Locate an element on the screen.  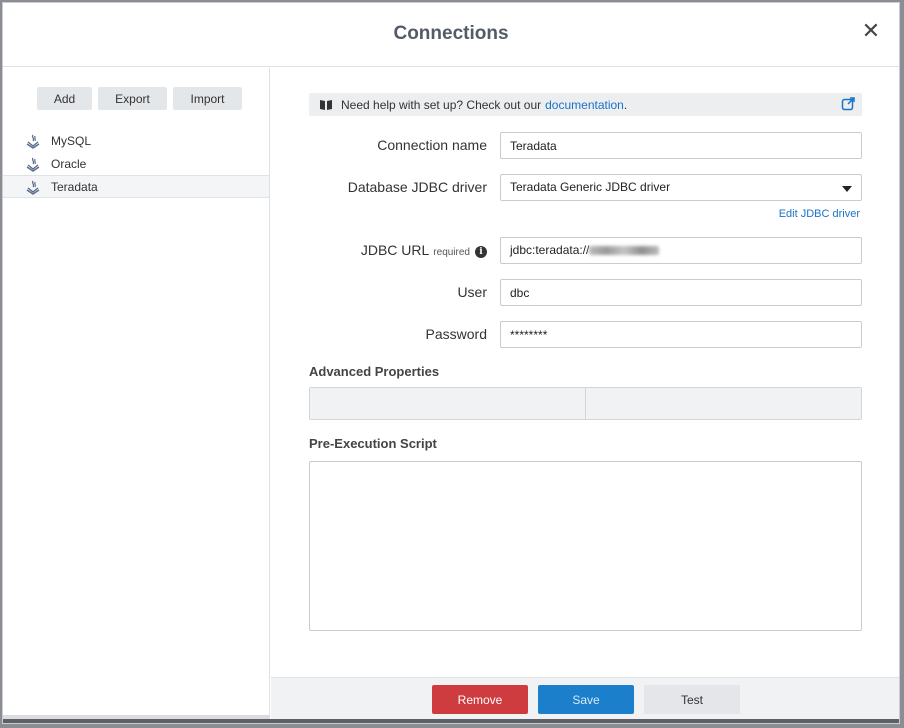
connection-name-row: Connection name is located at coordinates (585, 145).